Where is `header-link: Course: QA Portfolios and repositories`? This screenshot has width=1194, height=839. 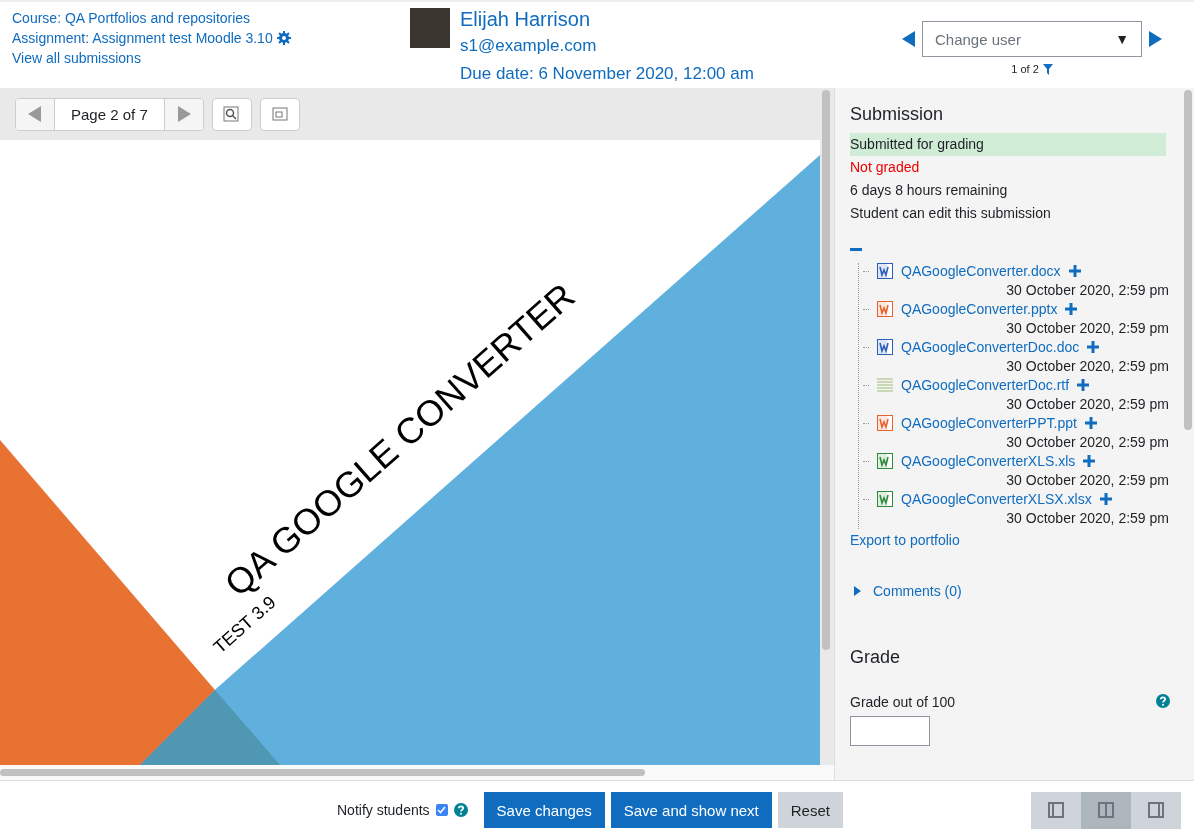
header-link: Course: QA Portfolios and repositories is located at coordinates (131, 18).